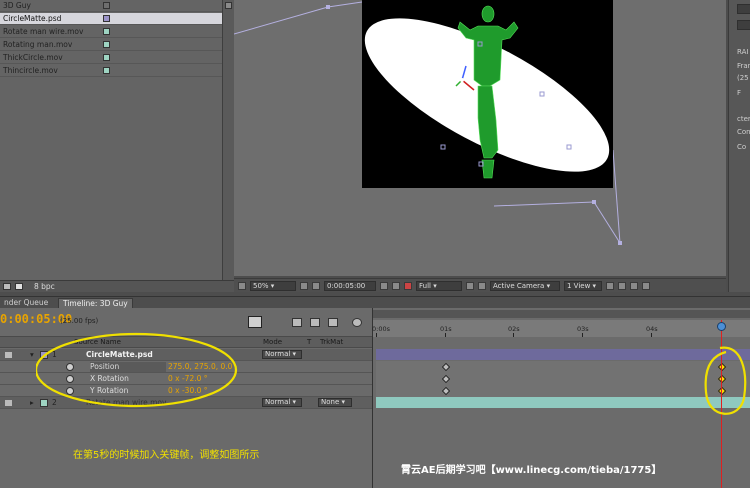 Image resolution: width=750 pixels, height=488 pixels. I want to click on resolution-dropdown: Full ▾, so click(439, 286).